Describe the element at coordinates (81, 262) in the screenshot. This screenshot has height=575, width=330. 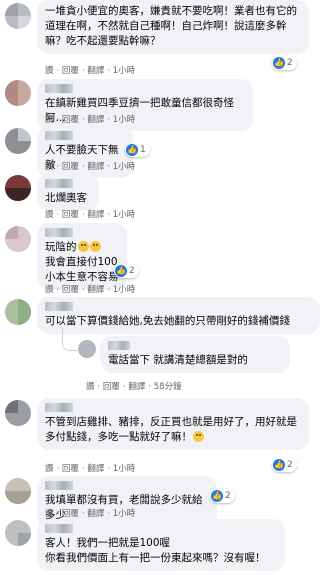
I see `comment-text-line: 我會直接付100` at that location.